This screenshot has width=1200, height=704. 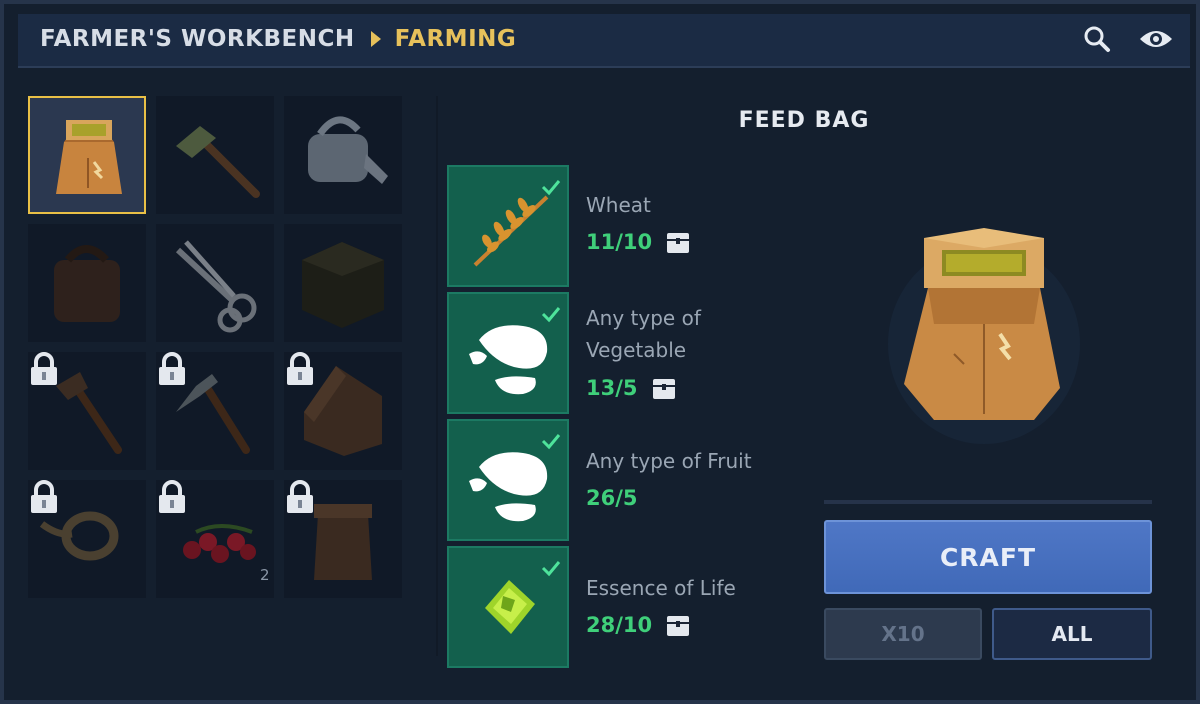 I want to click on crafted-item-preview, so click(x=984, y=334).